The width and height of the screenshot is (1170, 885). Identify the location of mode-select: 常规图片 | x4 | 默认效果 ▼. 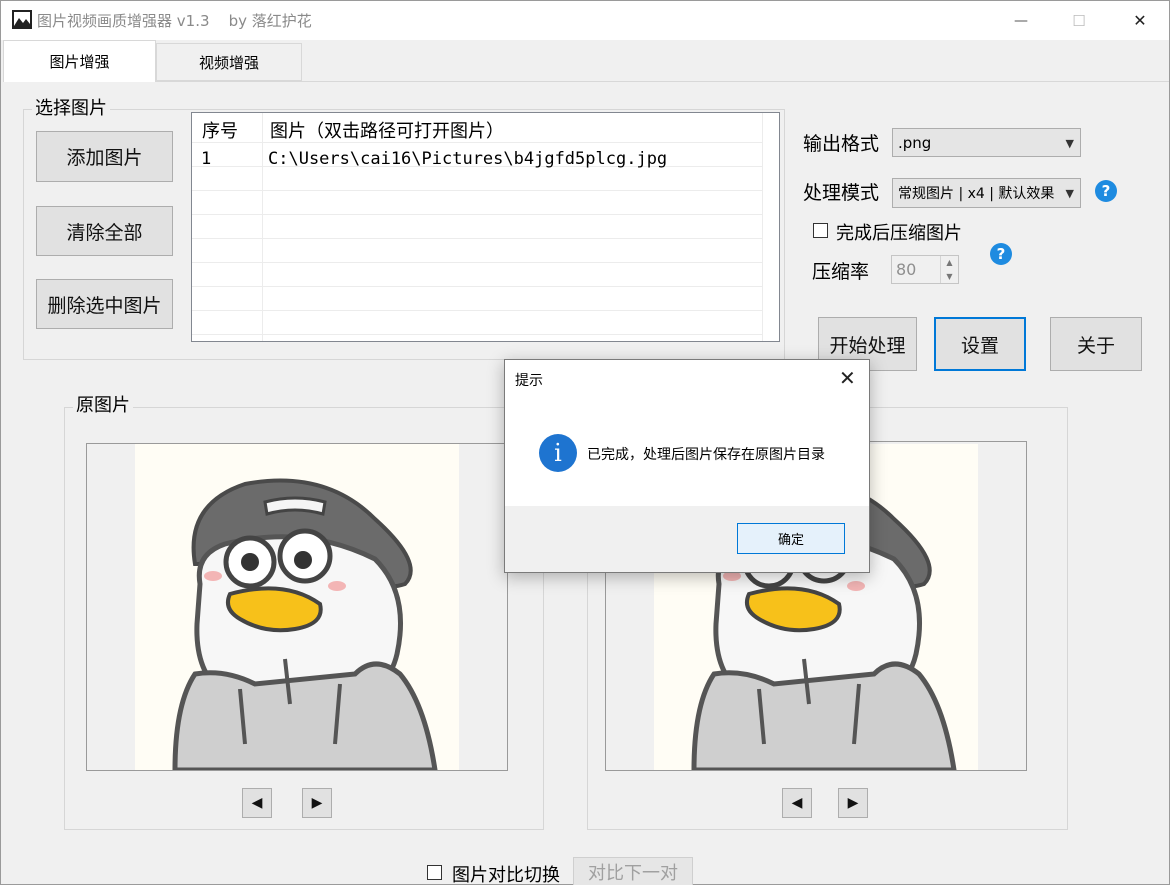
(986, 193).